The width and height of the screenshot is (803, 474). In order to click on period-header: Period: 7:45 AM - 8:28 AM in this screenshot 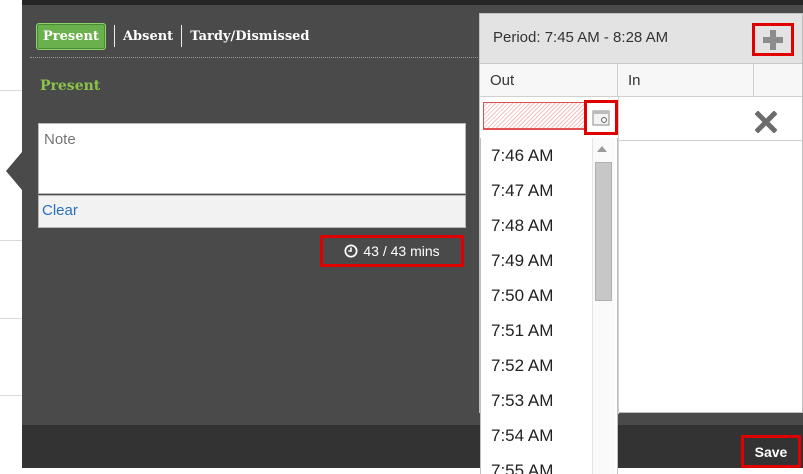, I will do `click(641, 39)`.